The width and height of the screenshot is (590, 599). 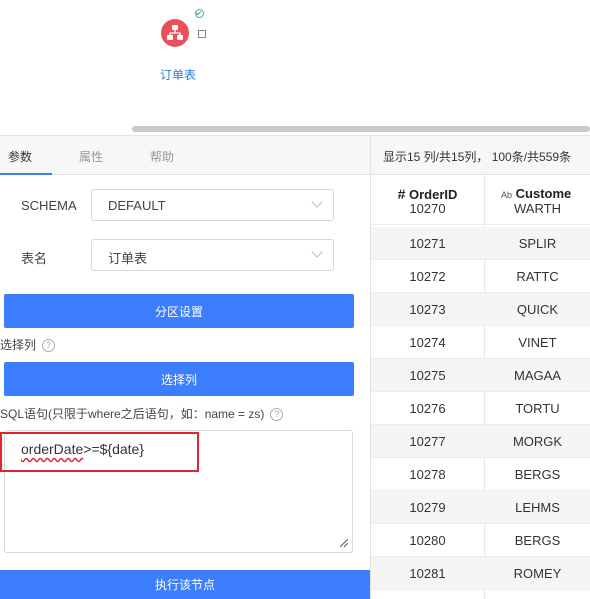 What do you see at coordinates (344, 543) in the screenshot?
I see `resize-handle-icon` at bounding box center [344, 543].